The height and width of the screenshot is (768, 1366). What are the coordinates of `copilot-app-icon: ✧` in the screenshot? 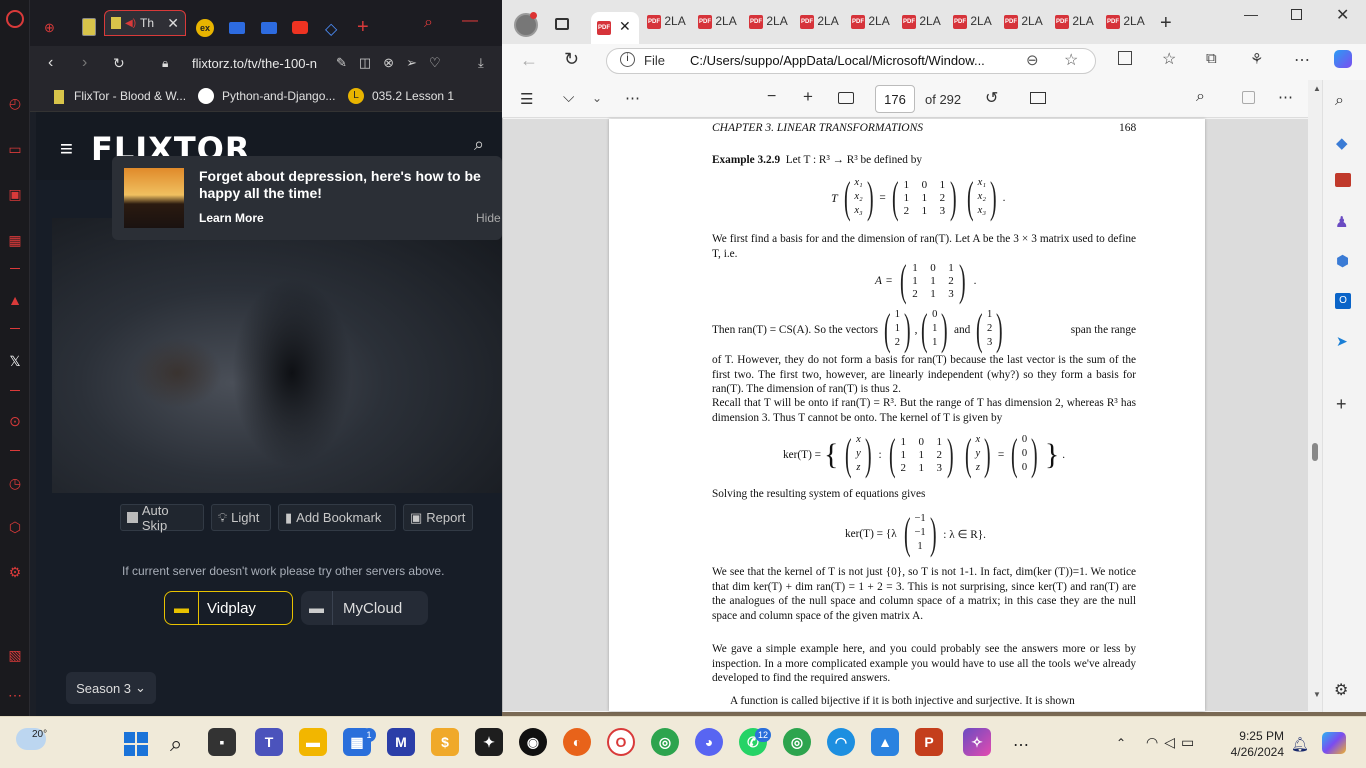 It's located at (977, 742).